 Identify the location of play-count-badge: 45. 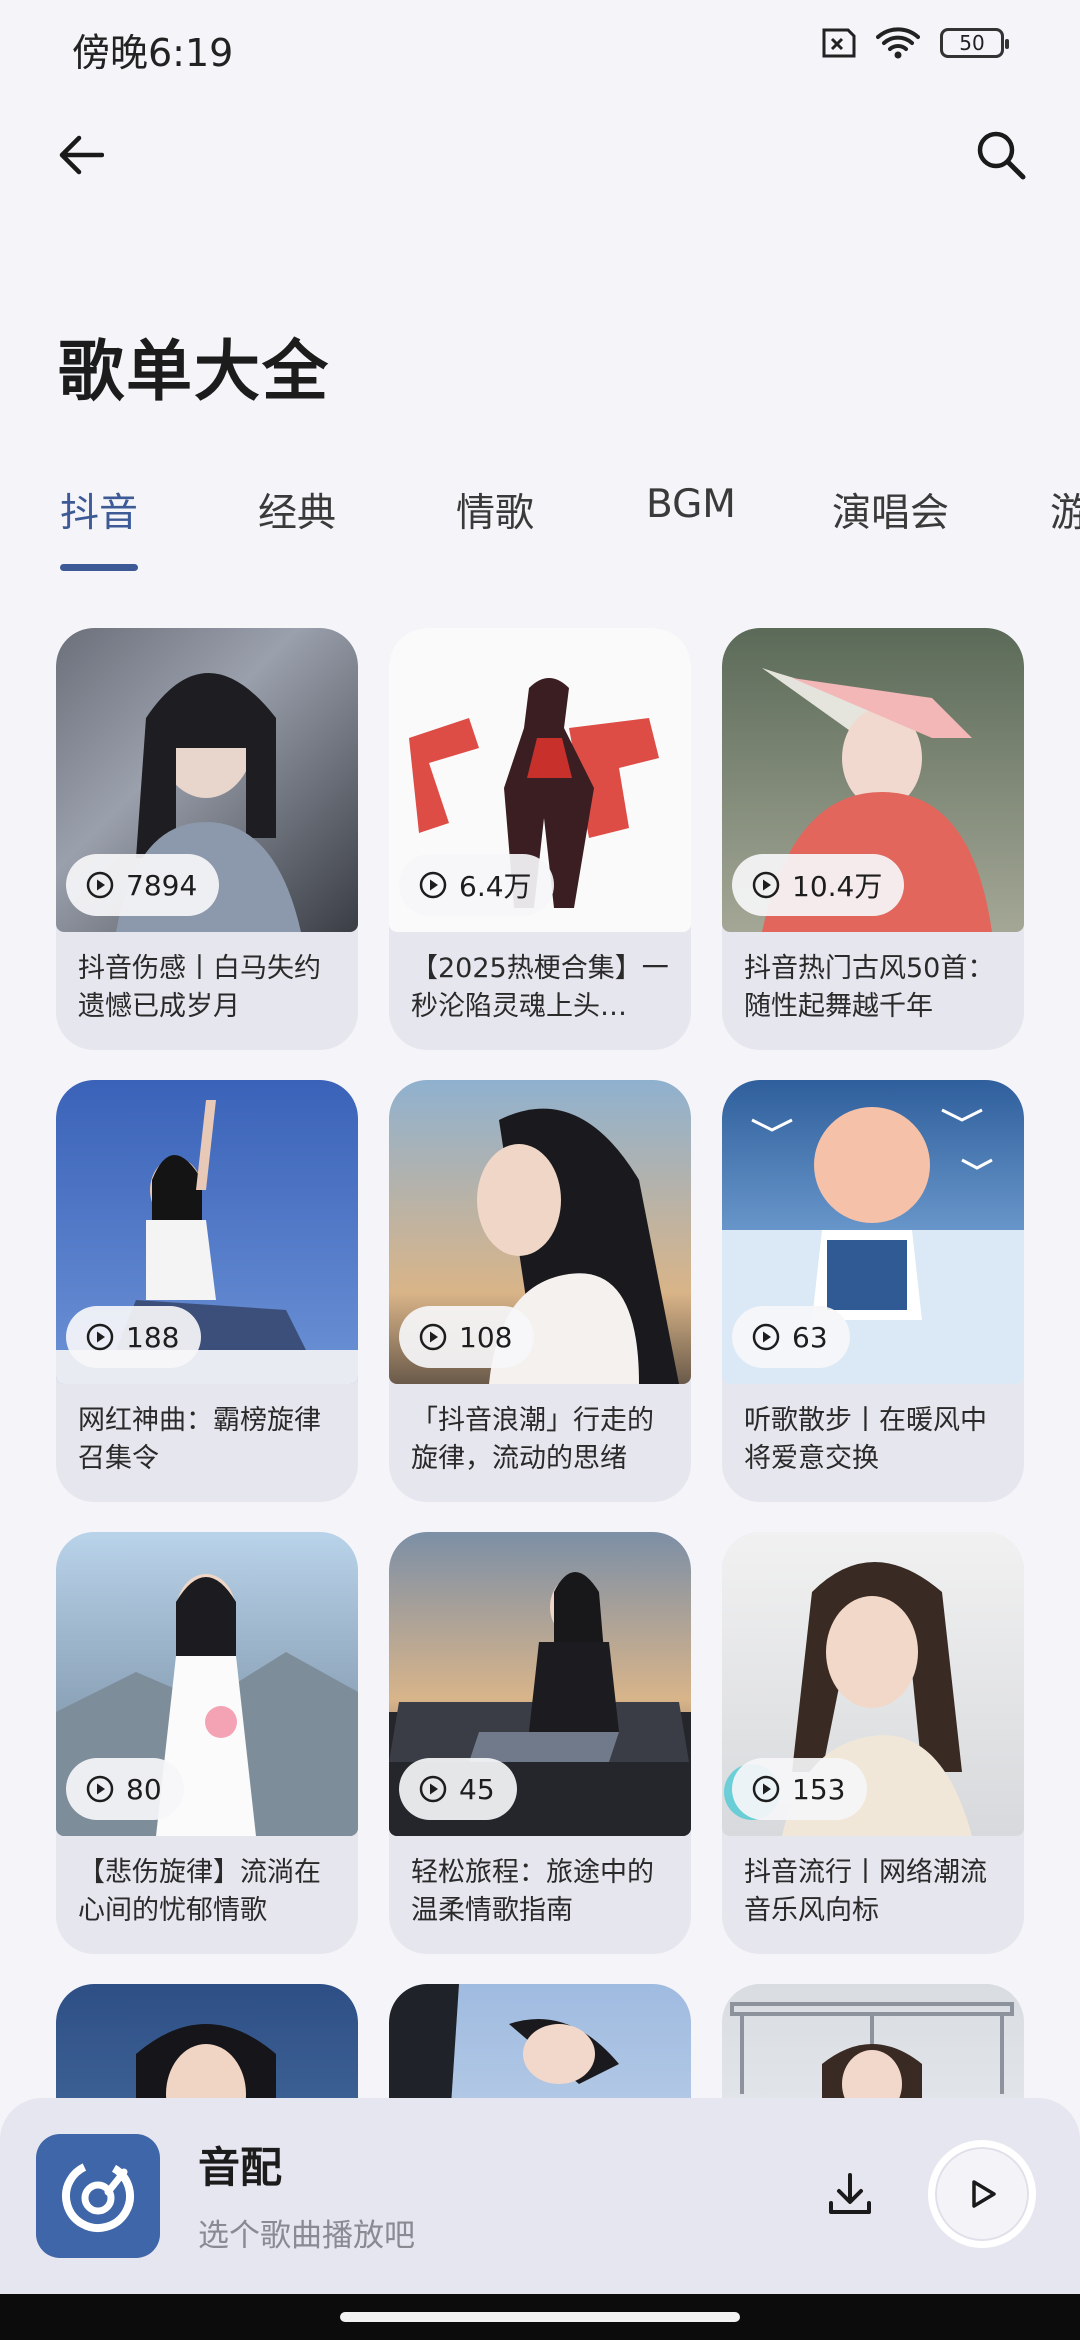
(458, 1789).